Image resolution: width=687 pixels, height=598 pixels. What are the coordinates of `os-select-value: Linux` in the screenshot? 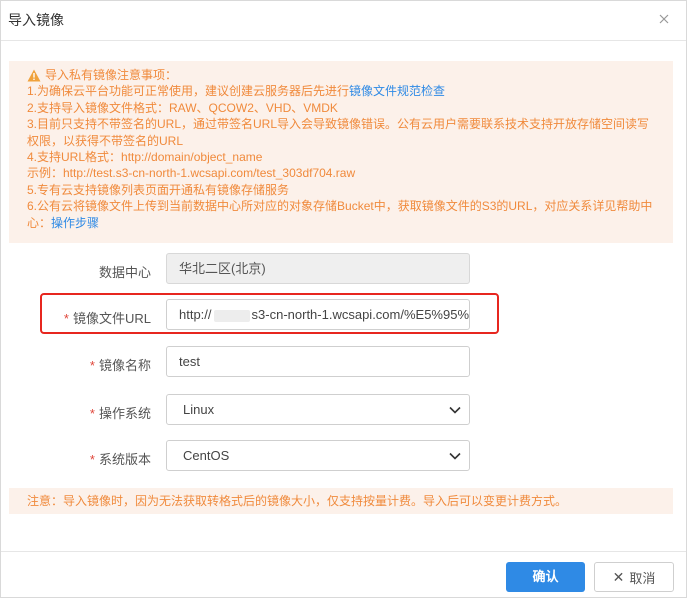 It's located at (199, 409).